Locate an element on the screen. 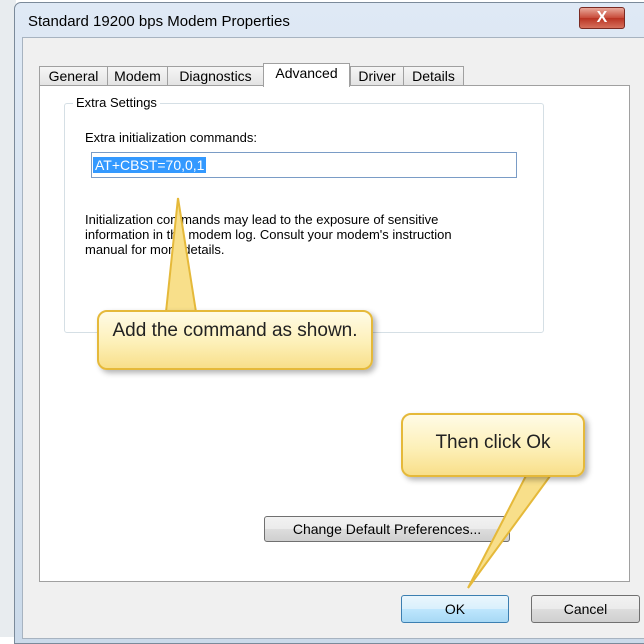  close-button: X is located at coordinates (602, 18).